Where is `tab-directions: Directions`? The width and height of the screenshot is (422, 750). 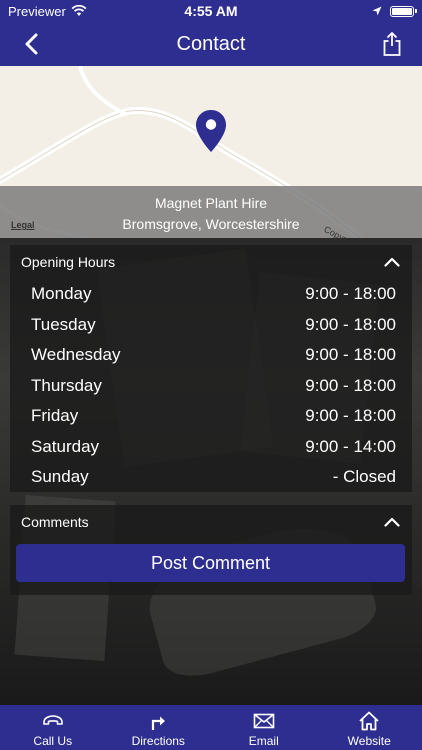
tab-directions: Directions is located at coordinates (159, 727).